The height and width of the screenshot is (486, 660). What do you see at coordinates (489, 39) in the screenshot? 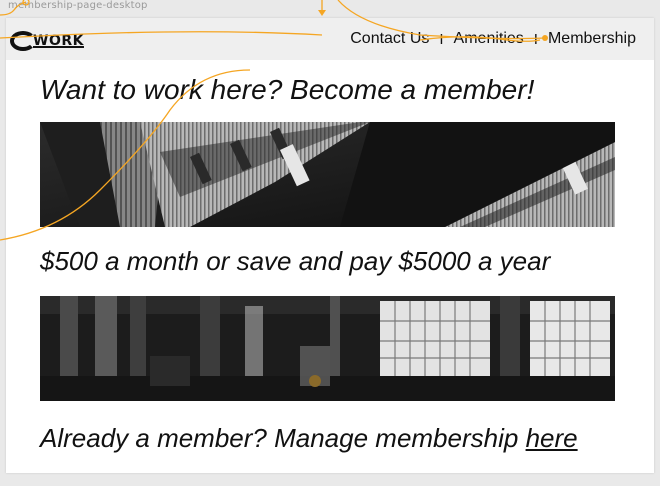
I see `nav-link-amenities: Amenities` at bounding box center [489, 39].